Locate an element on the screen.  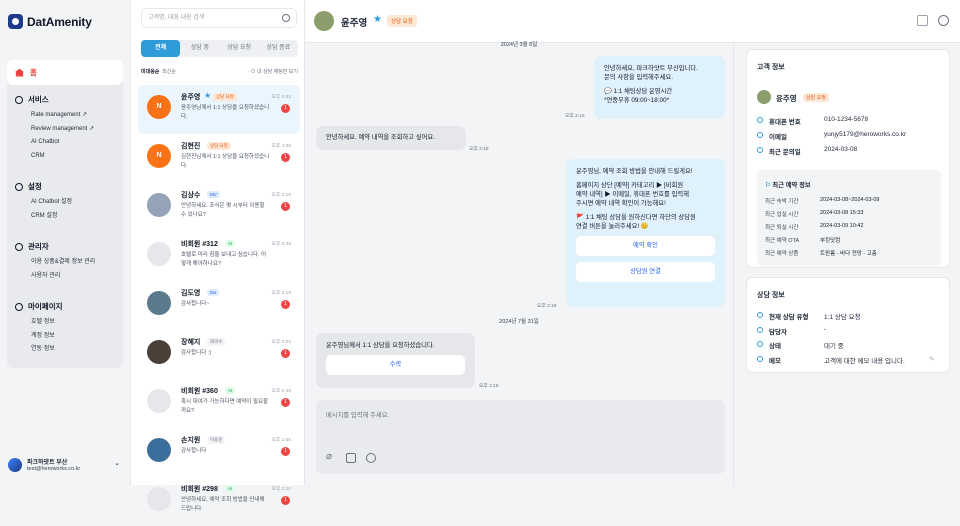
sort-unanswered: 미대응순 is located at coordinates (150, 72).